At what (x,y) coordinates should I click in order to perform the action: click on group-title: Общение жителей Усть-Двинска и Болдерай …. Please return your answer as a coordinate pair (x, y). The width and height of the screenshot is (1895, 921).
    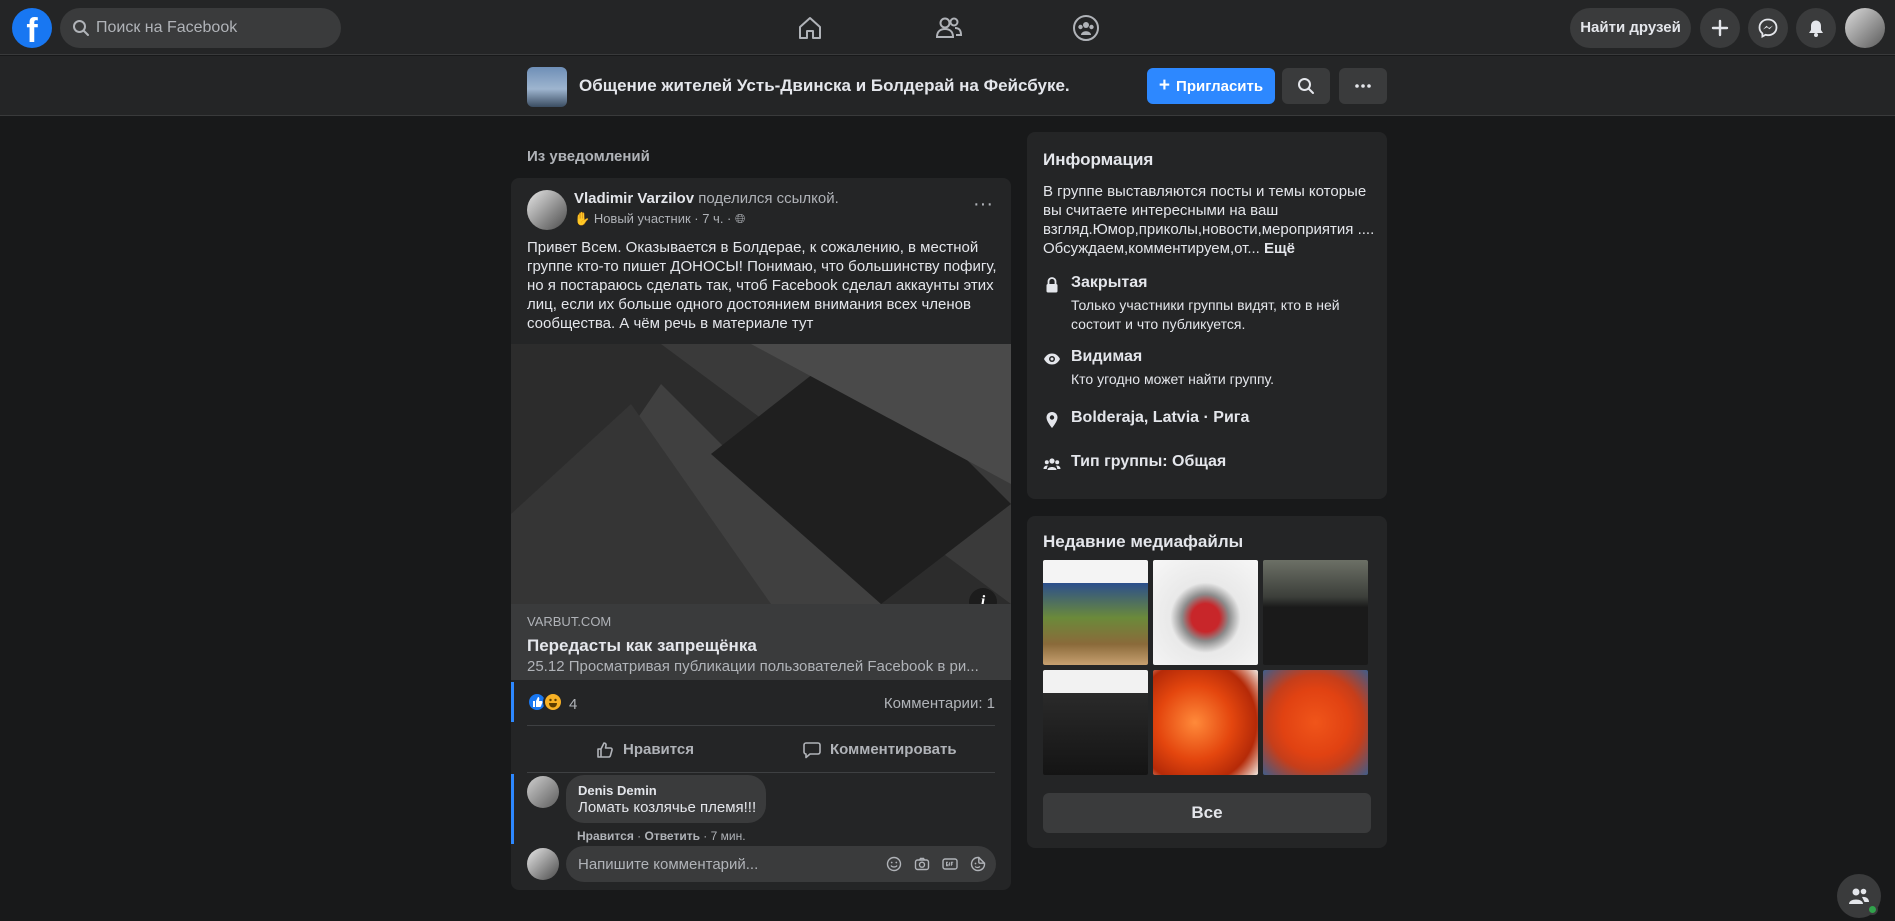
    Looking at the image, I should click on (824, 86).